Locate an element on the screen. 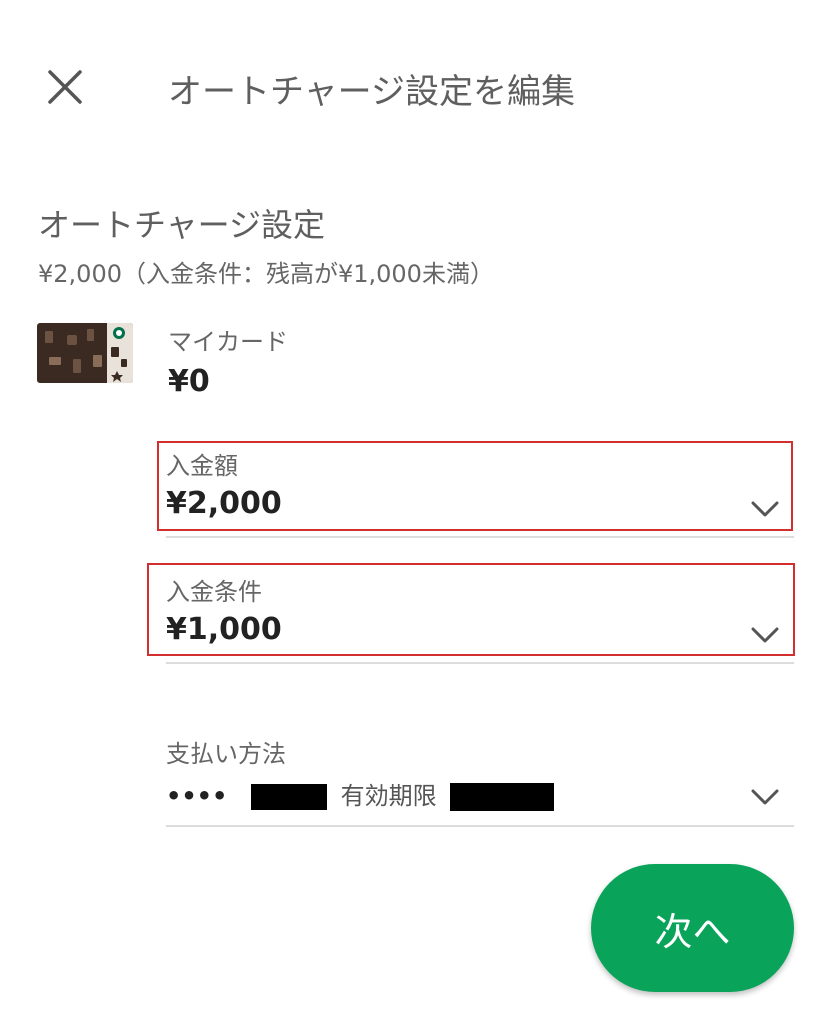 This screenshot has width=831, height=1024. starbucks-card-image is located at coordinates (85, 353).